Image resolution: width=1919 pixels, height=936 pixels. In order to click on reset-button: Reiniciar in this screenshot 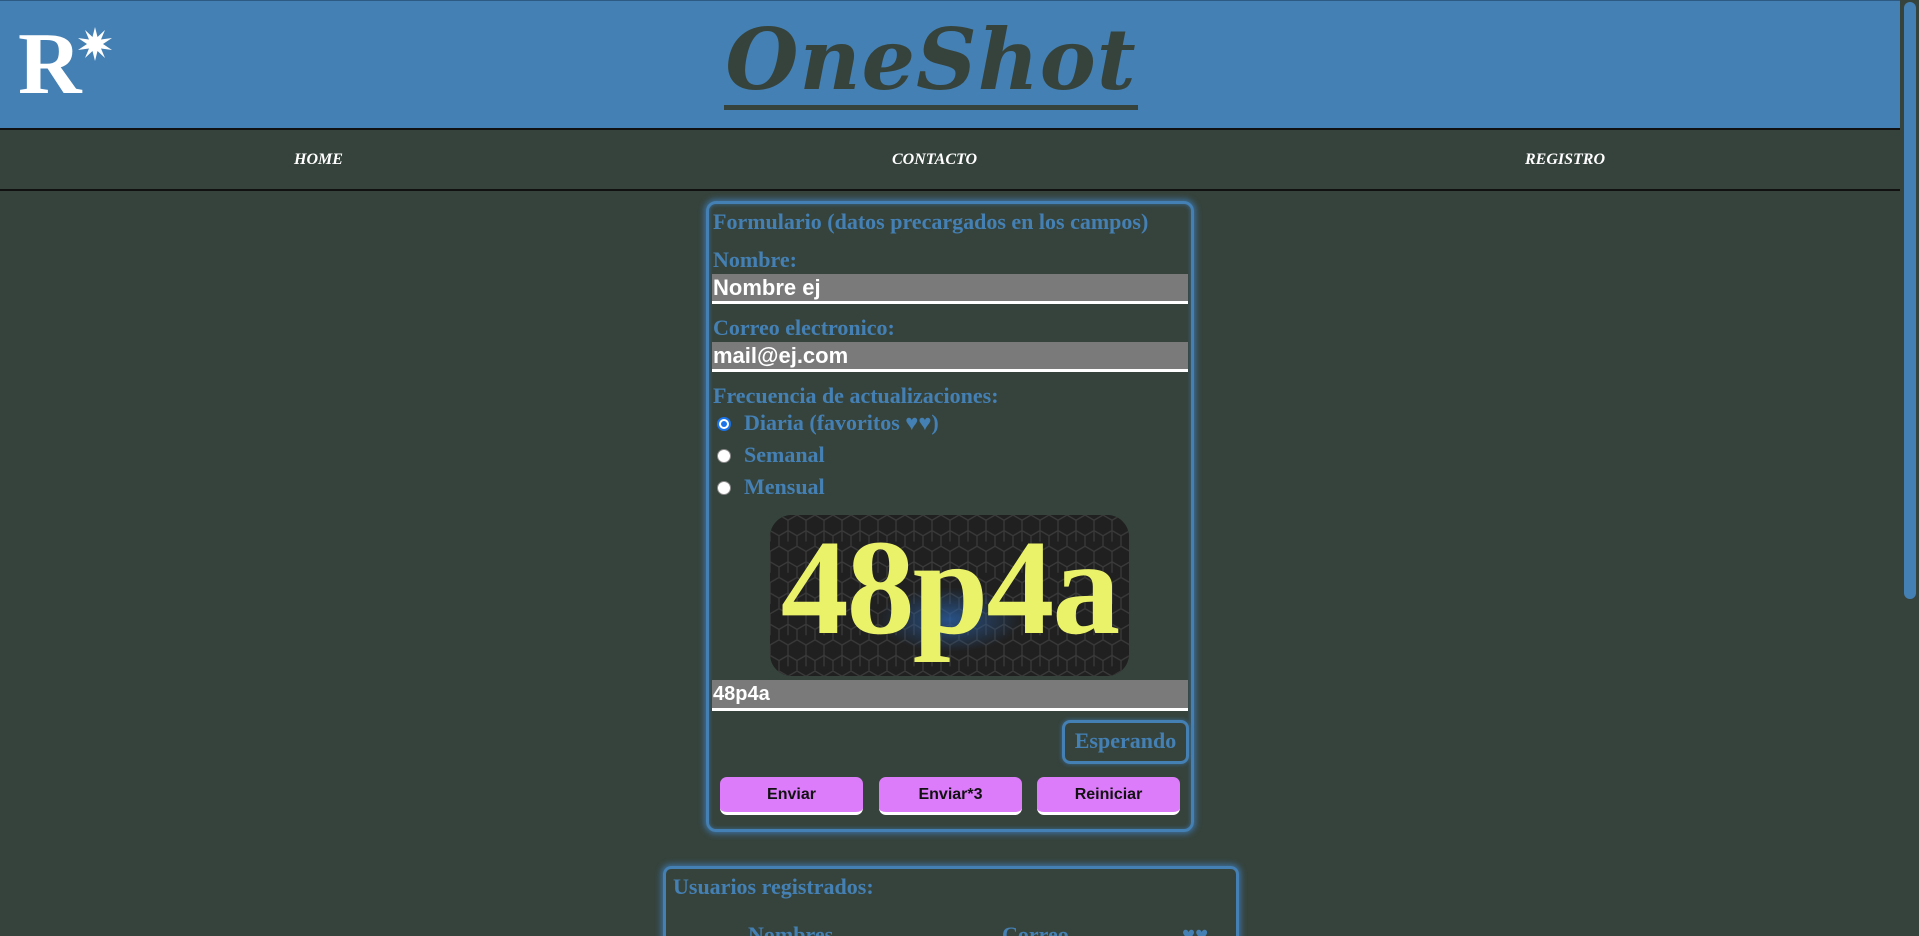, I will do `click(1108, 796)`.